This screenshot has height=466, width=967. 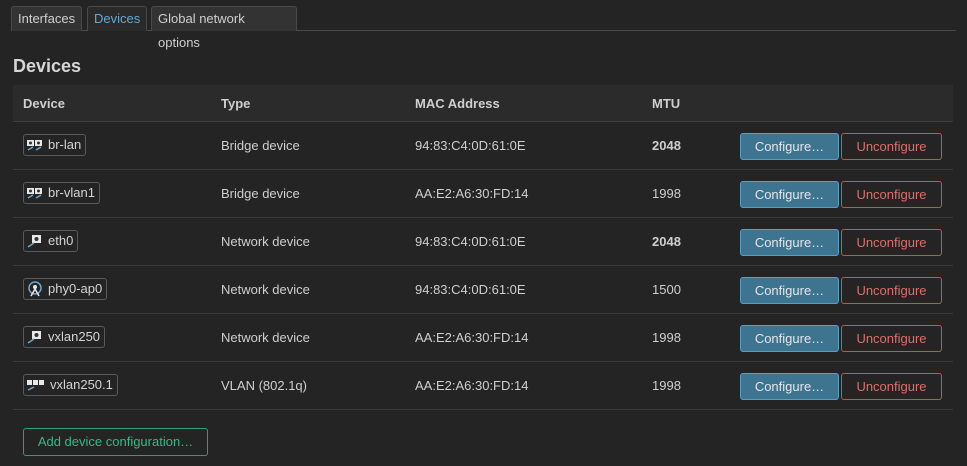 I want to click on device-badge: br-vlan1, so click(x=61, y=193).